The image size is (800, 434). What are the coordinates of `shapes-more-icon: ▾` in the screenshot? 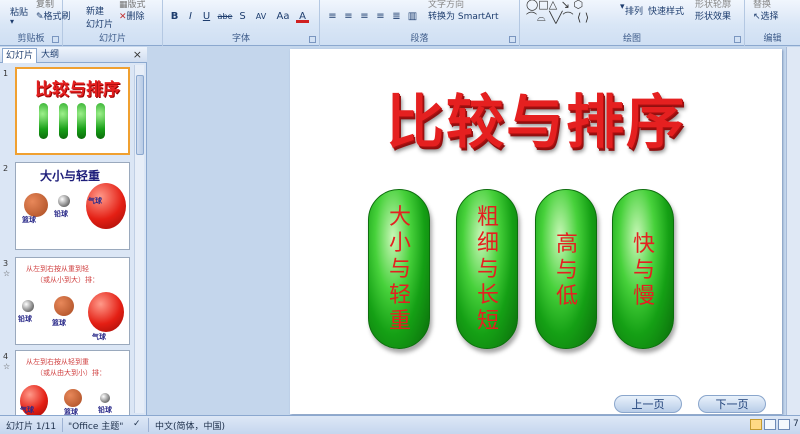 It's located at (622, 7).